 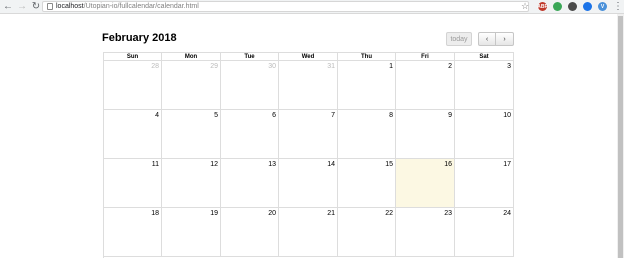 What do you see at coordinates (572, 6) in the screenshot?
I see `pocket-icon` at bounding box center [572, 6].